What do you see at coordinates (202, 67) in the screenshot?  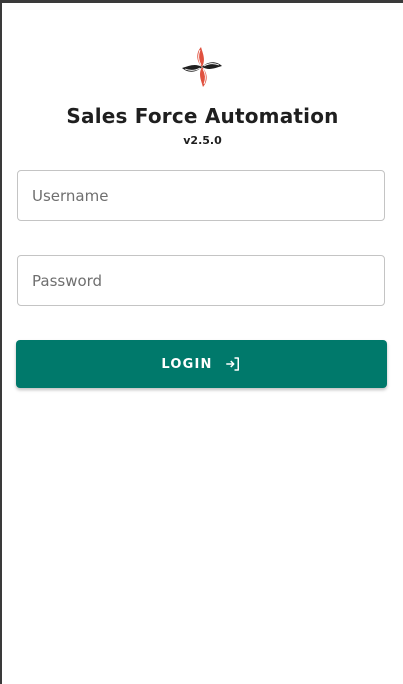 I see `pinwheel-logo-icon` at bounding box center [202, 67].